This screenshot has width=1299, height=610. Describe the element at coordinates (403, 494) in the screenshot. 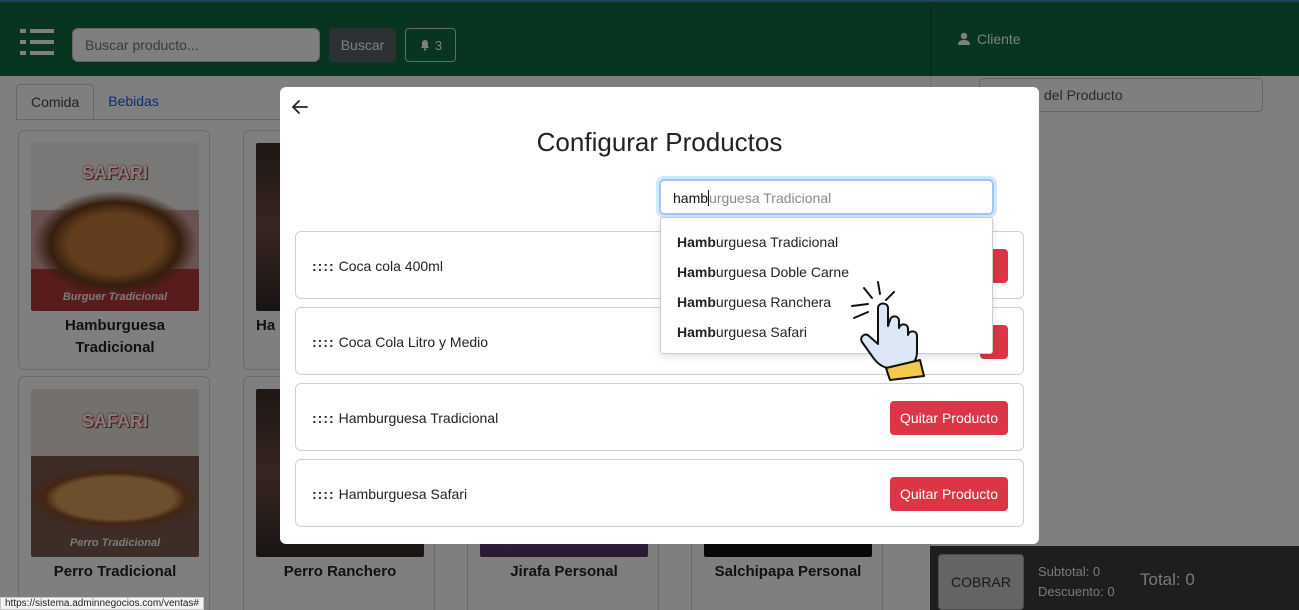

I see `product-row-label: Hamburguesa Safari` at that location.